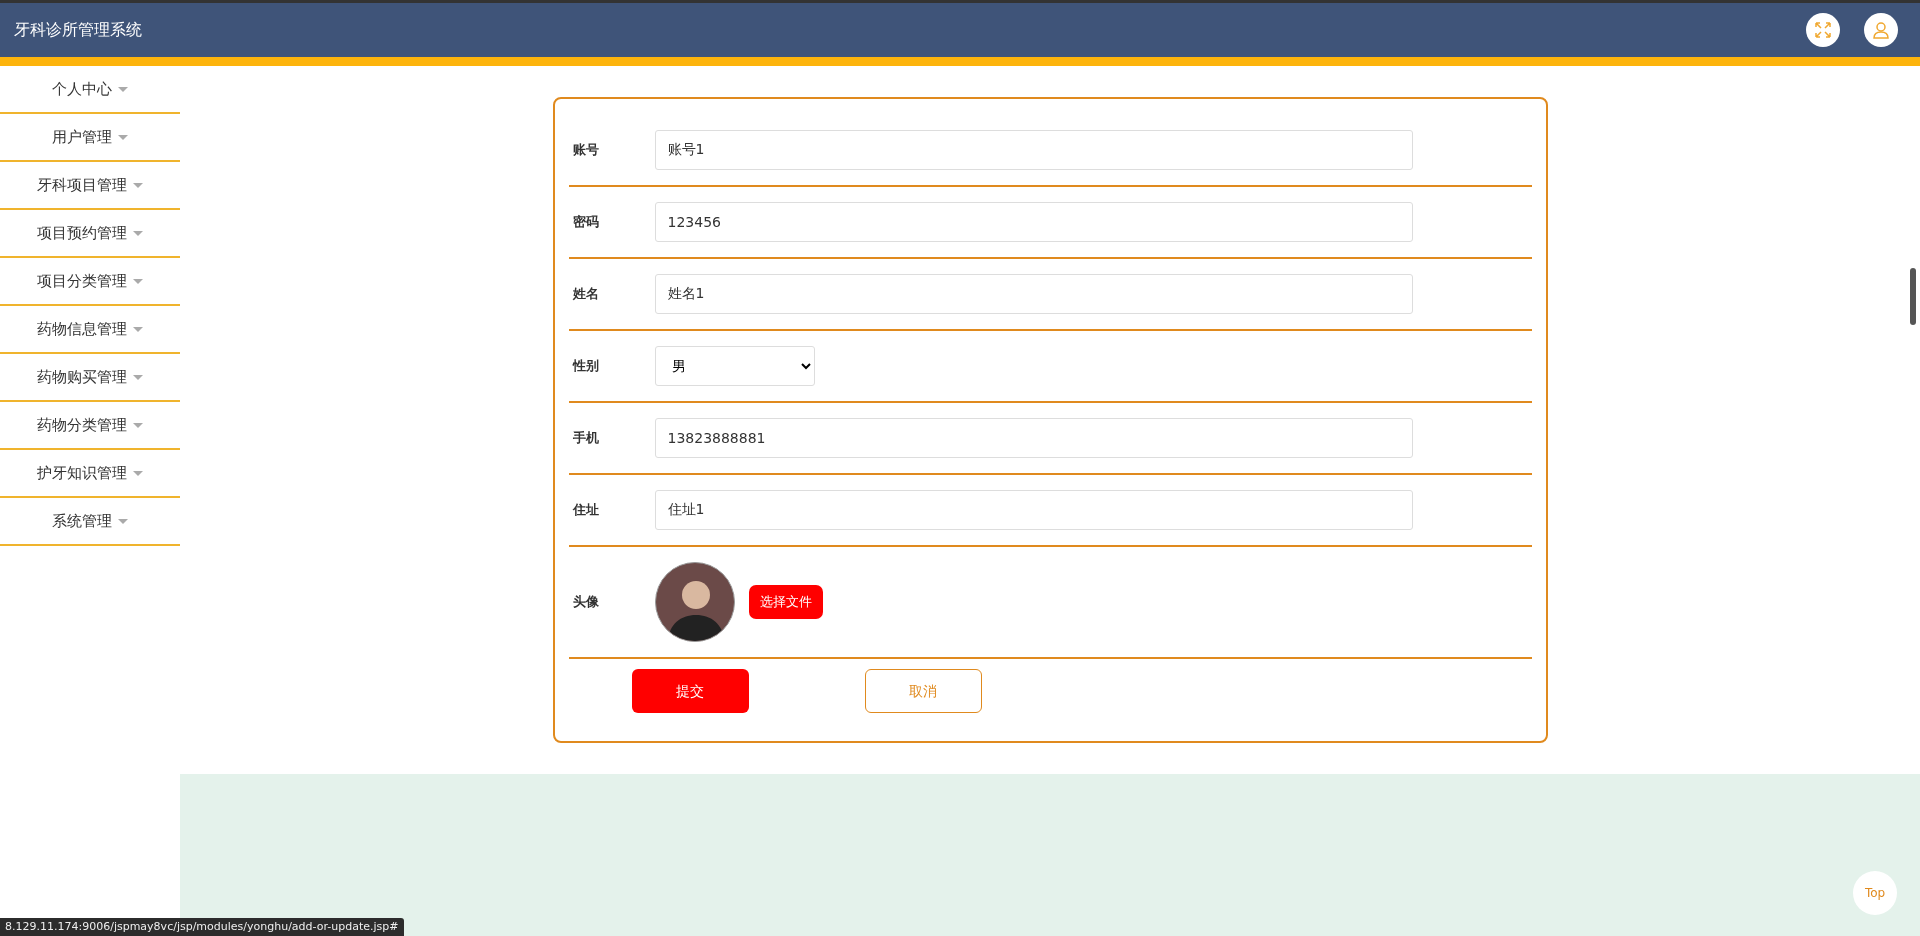  I want to click on input-field: 住址1, so click(1033, 510).